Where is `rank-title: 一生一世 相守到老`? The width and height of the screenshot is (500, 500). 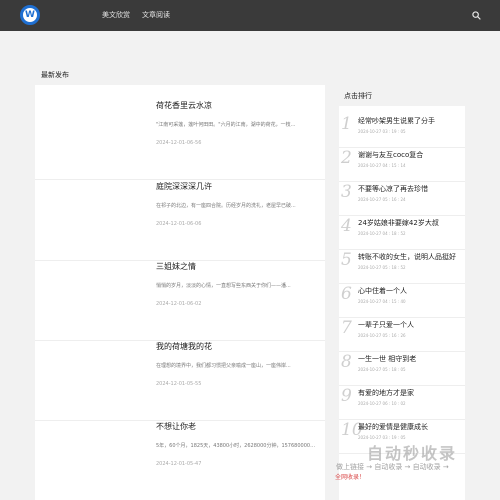 rank-title: 一生一世 相守到老 is located at coordinates (387, 359).